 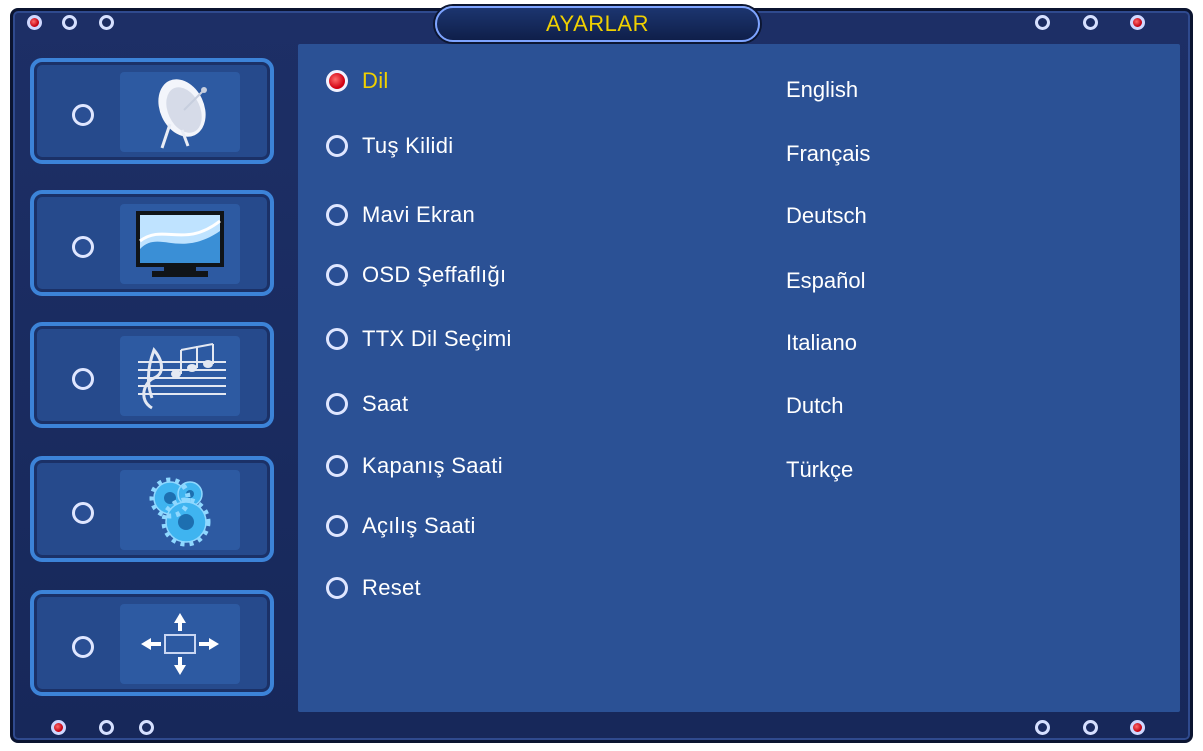 What do you see at coordinates (180, 644) in the screenshot?
I see `arrows-position-icon` at bounding box center [180, 644].